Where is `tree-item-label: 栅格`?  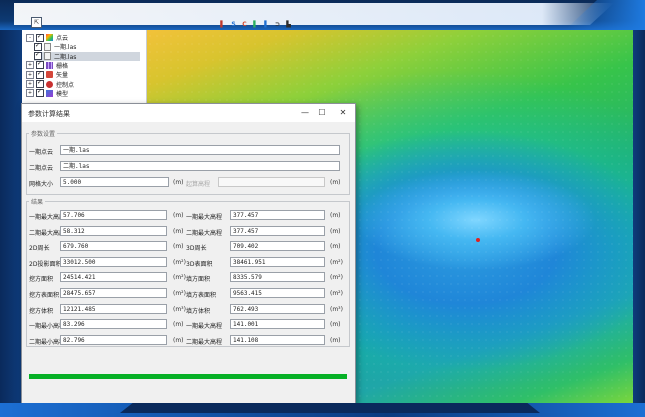
tree-item-label: 栅格 is located at coordinates (62, 66).